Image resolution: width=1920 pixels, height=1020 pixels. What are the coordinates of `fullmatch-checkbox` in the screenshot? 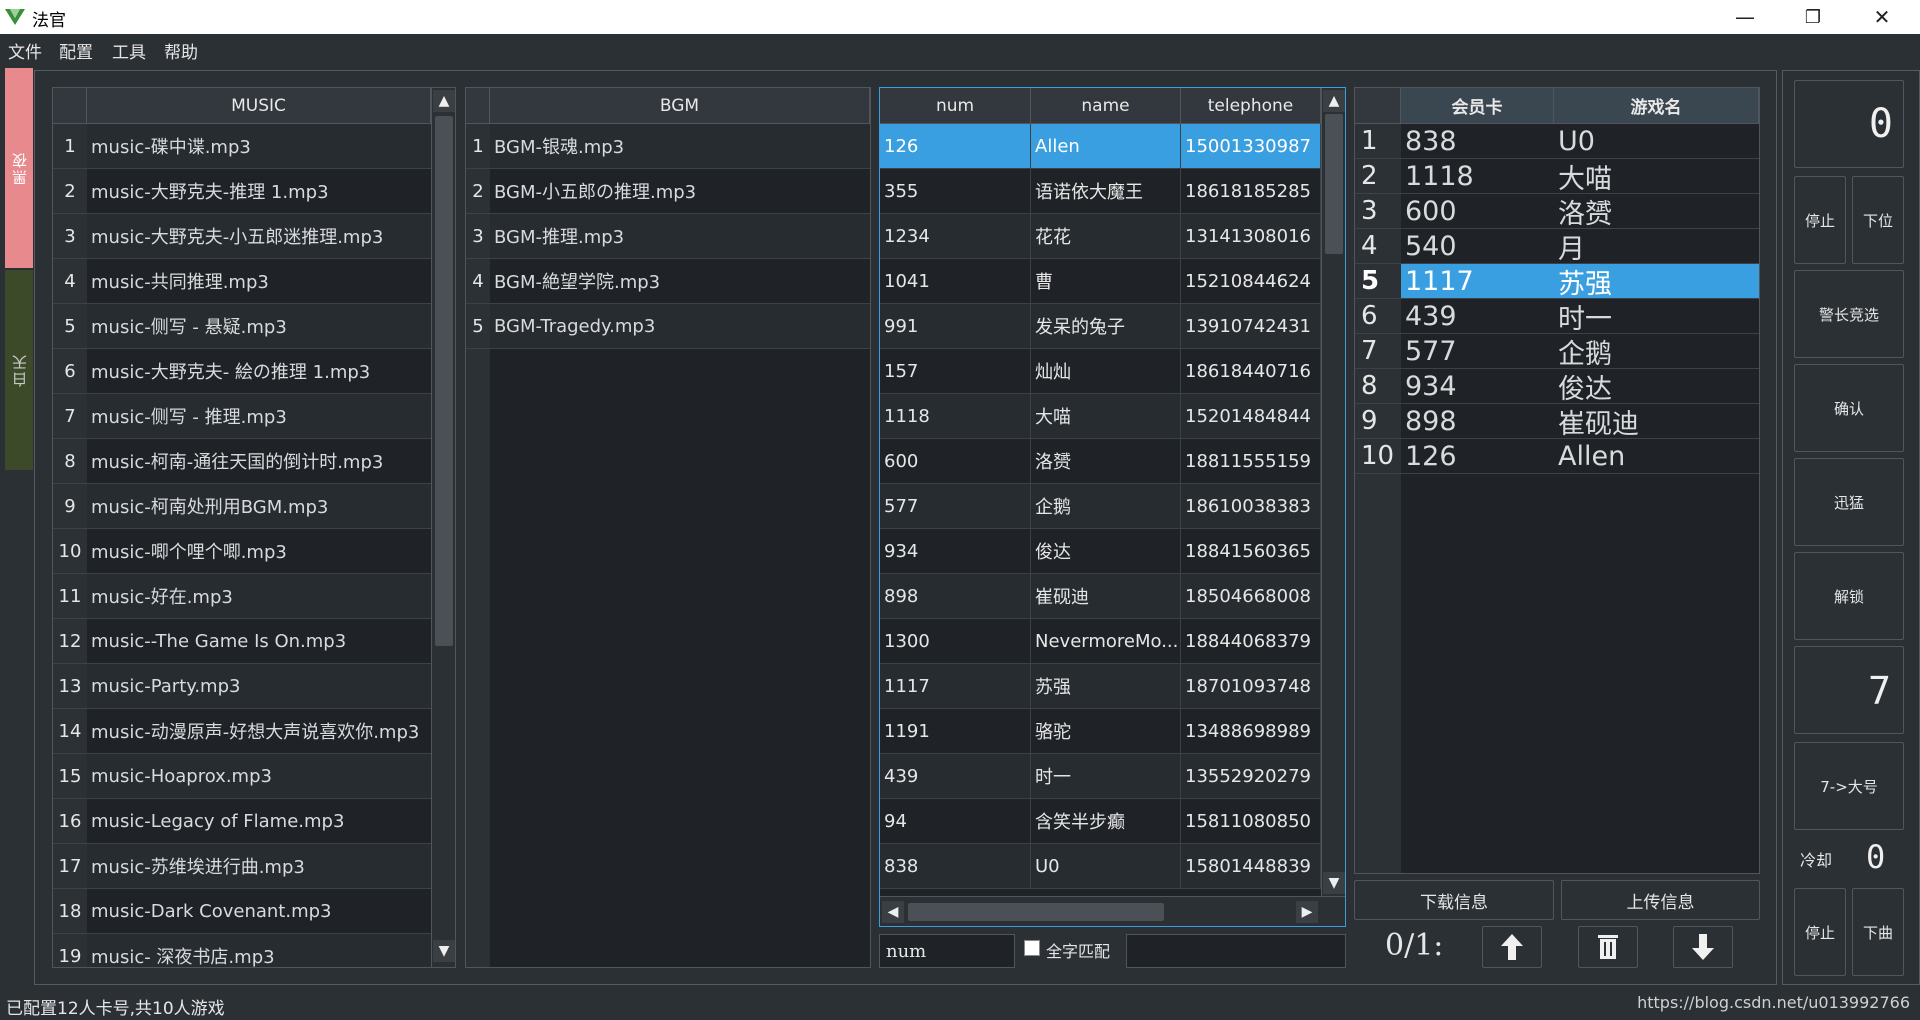 It's located at (1032, 948).